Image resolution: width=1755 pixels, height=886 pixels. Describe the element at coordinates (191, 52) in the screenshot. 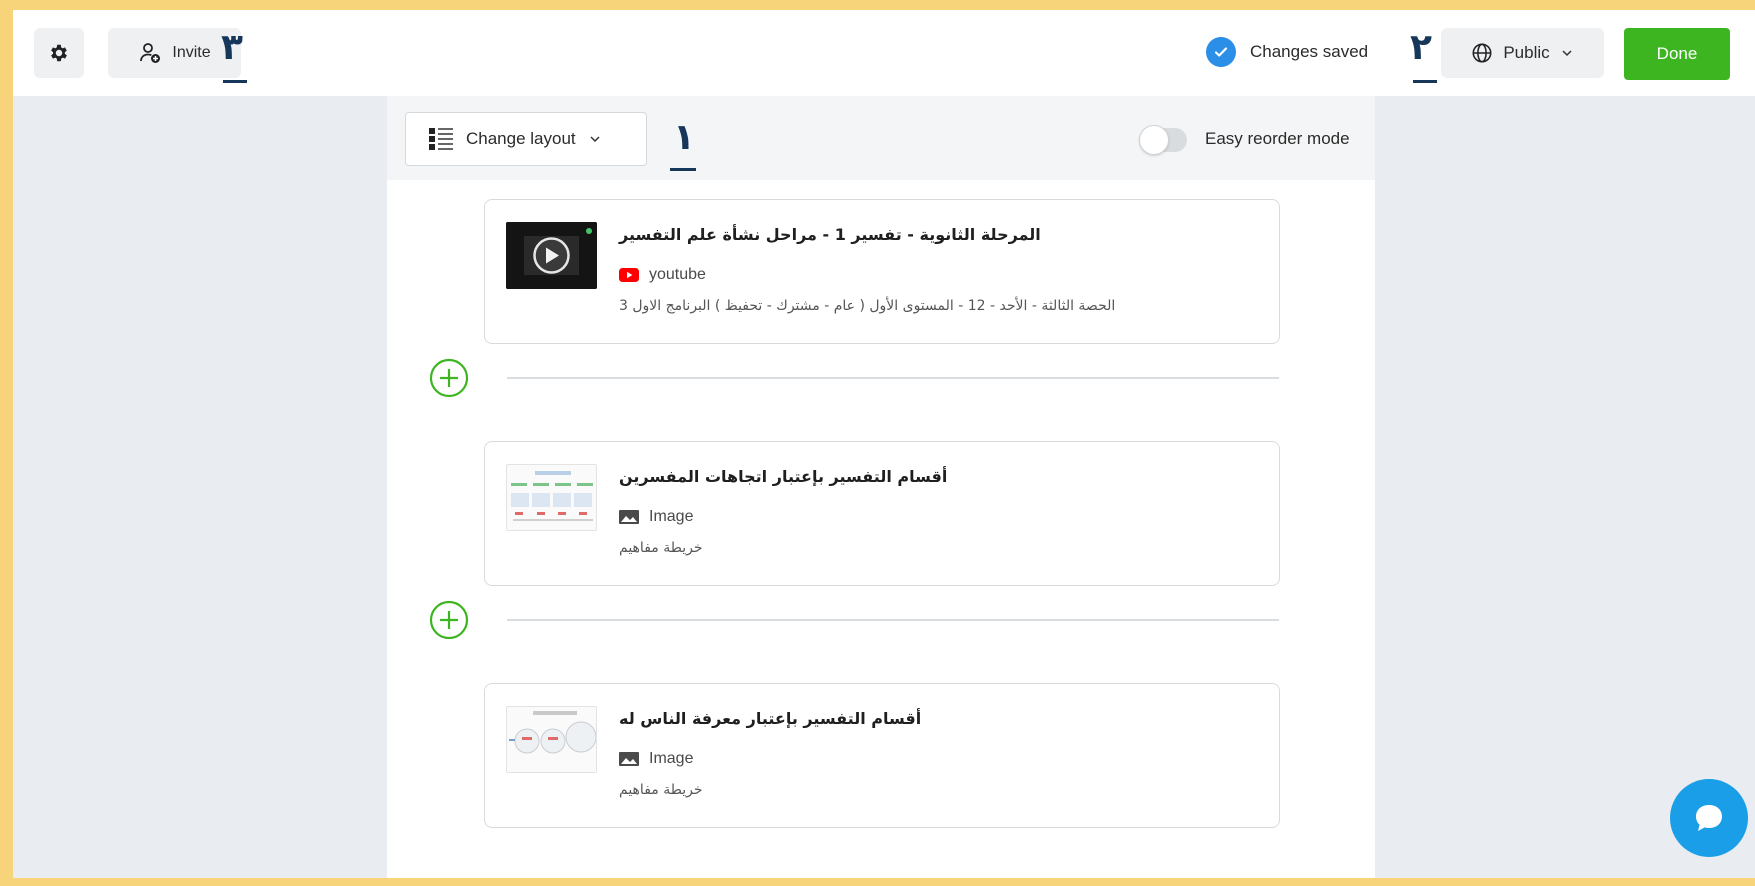

I see `invite-label: Invite` at that location.